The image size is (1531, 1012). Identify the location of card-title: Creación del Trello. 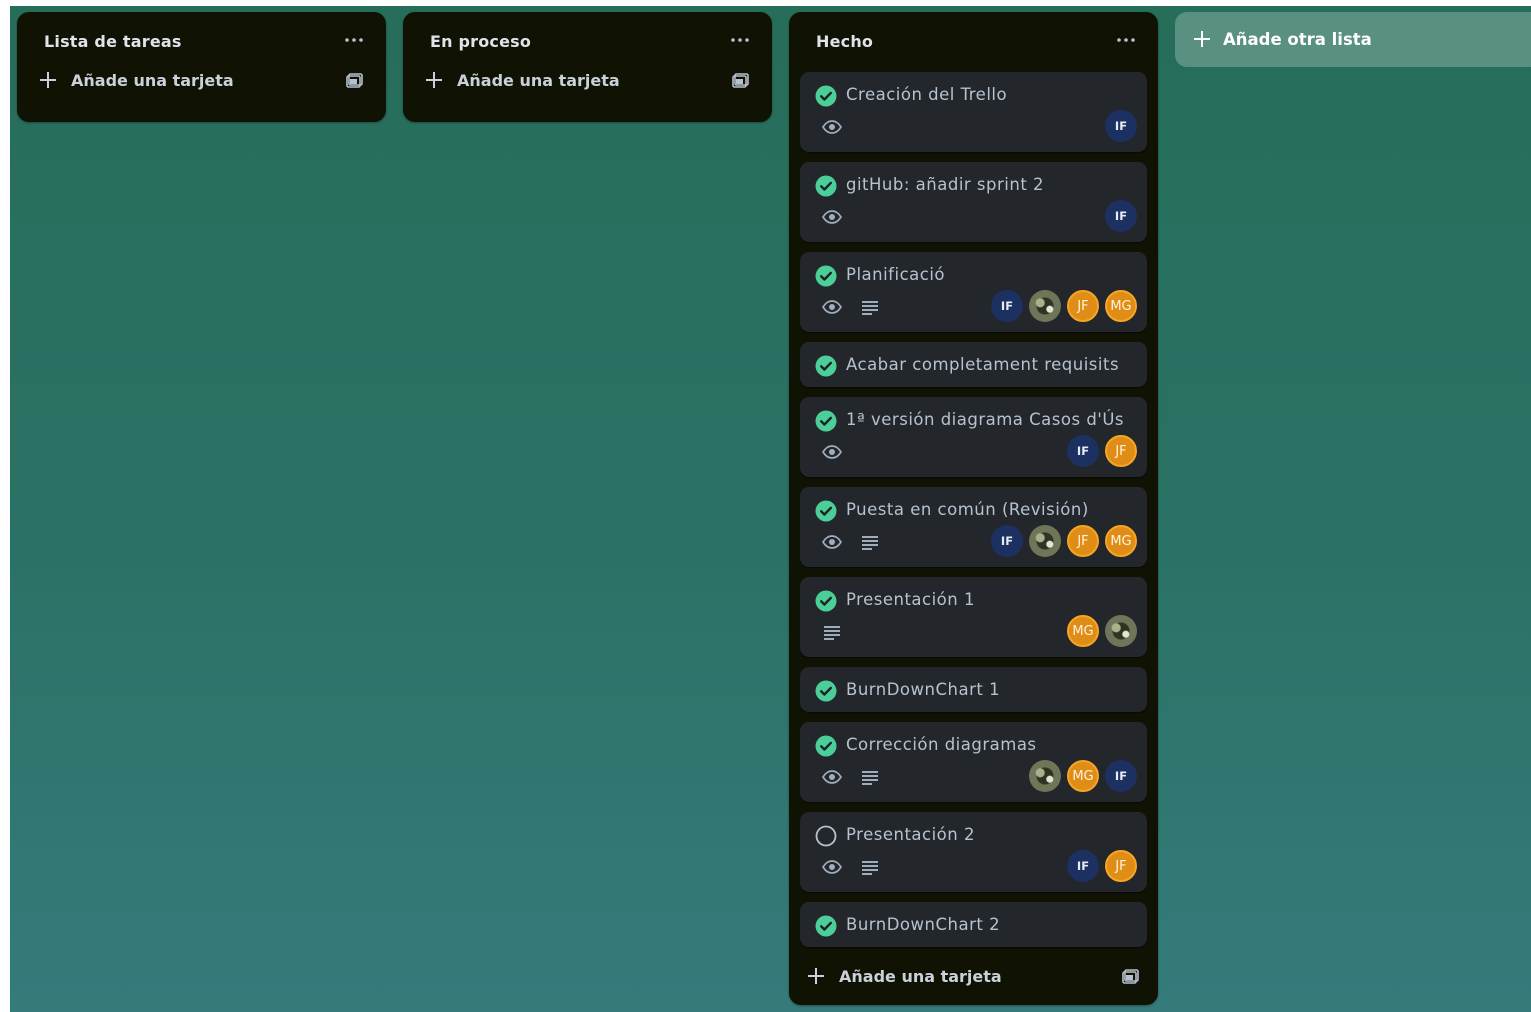
(927, 94).